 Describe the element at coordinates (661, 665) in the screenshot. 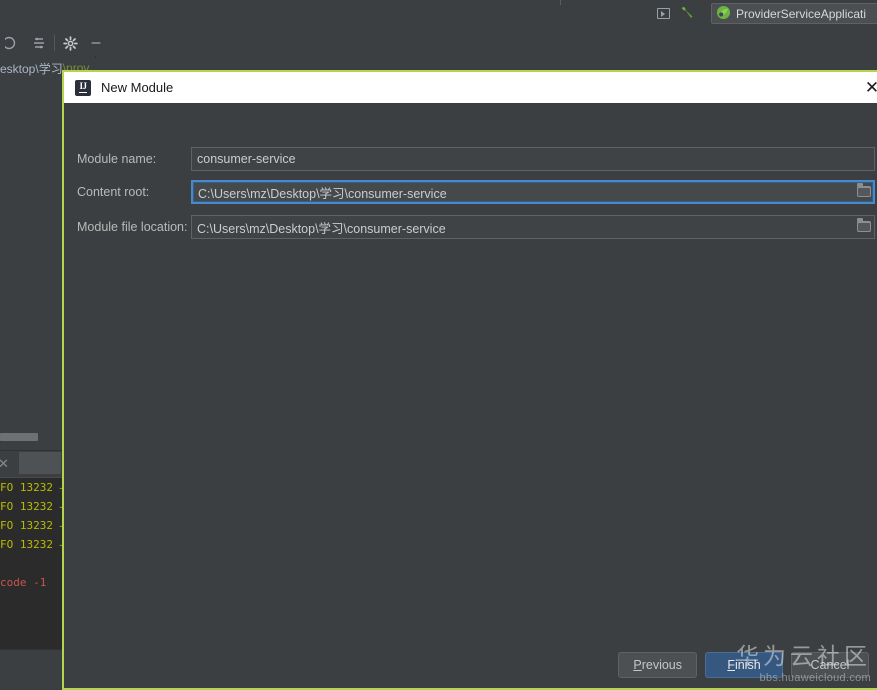

I see `previous-button-label: revious` at that location.